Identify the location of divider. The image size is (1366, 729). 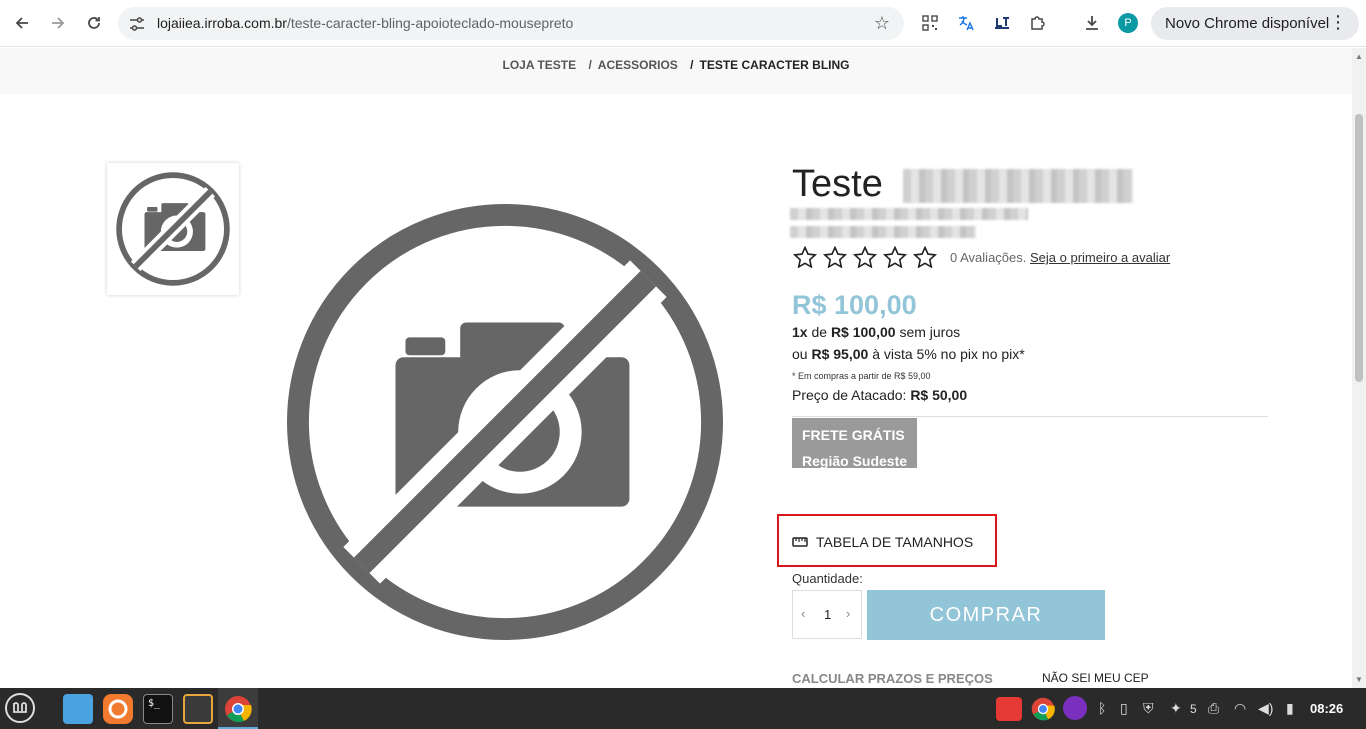
(1030, 416).